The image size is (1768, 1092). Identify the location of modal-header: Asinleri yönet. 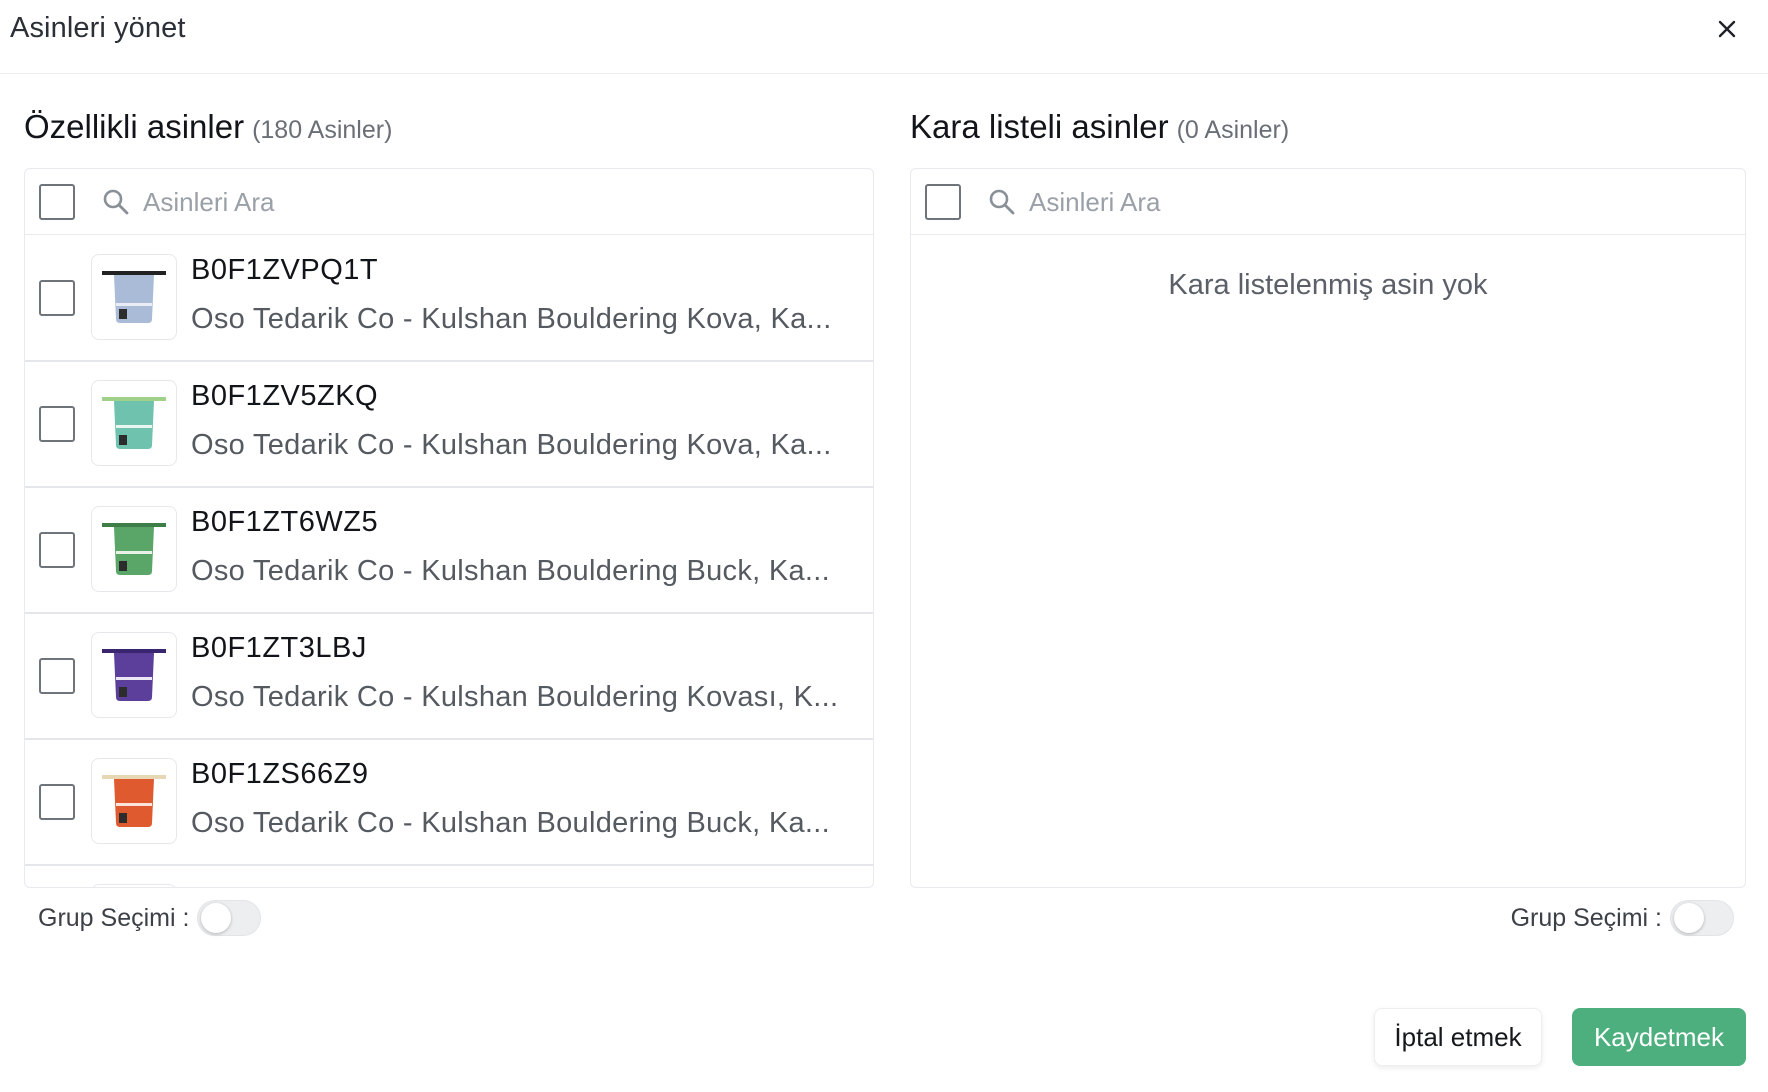
(884, 37).